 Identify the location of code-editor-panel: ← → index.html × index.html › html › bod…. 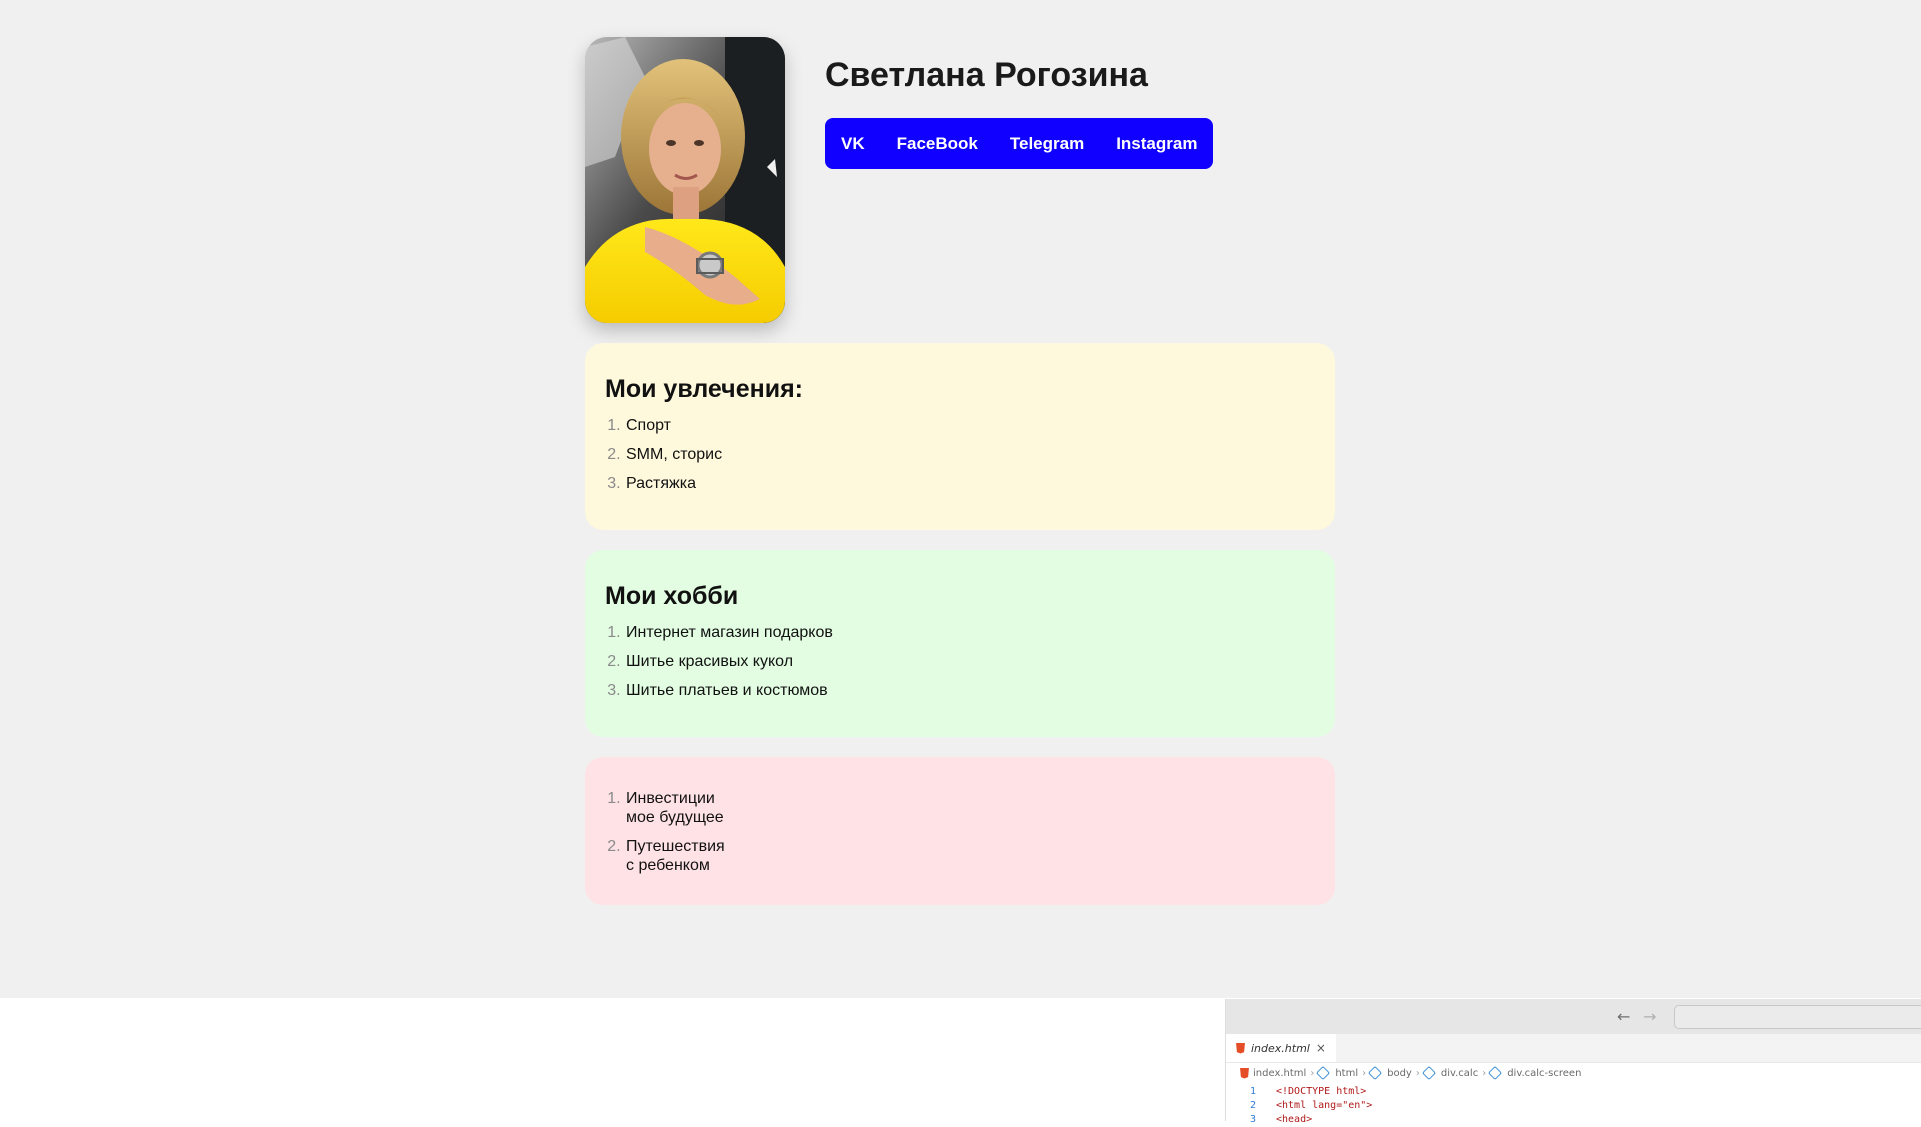
(1573, 1062).